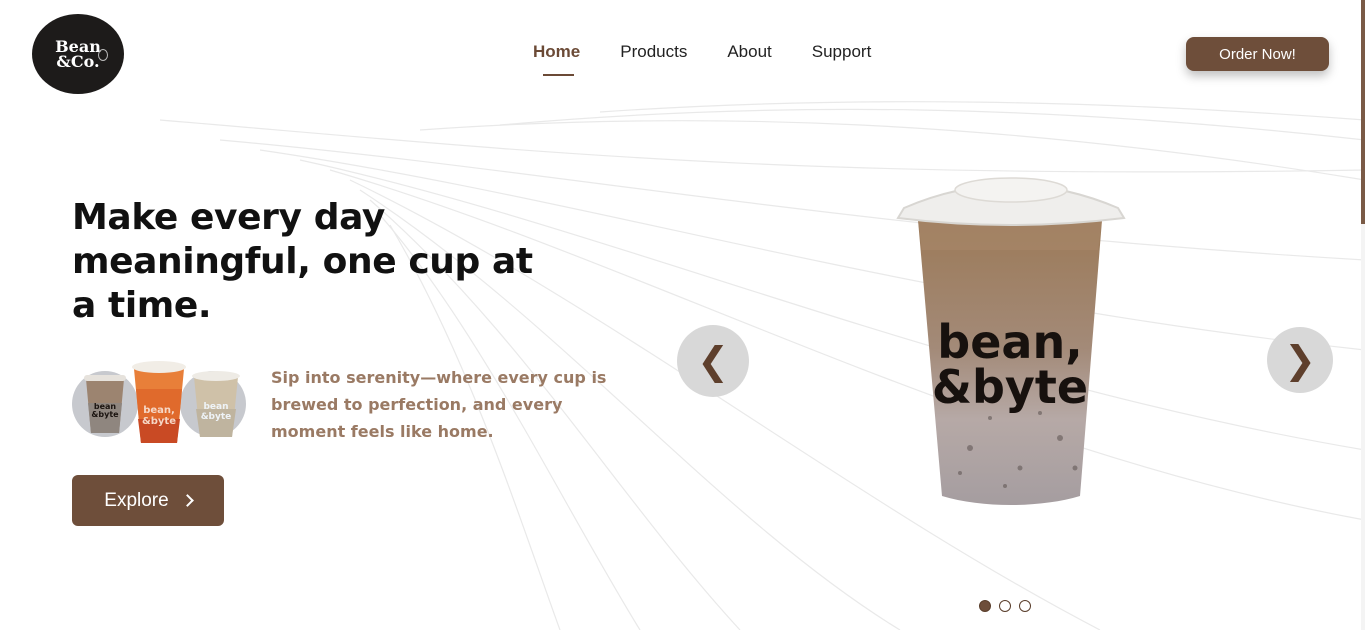  I want to click on nav-active-underline, so click(558, 75).